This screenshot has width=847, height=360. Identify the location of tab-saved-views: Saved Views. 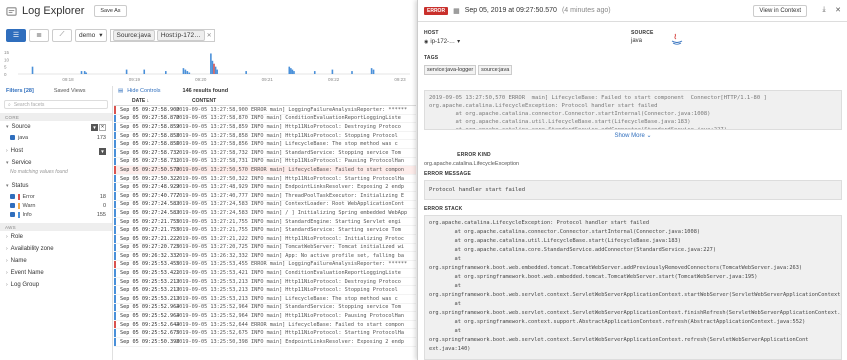
(70, 91).